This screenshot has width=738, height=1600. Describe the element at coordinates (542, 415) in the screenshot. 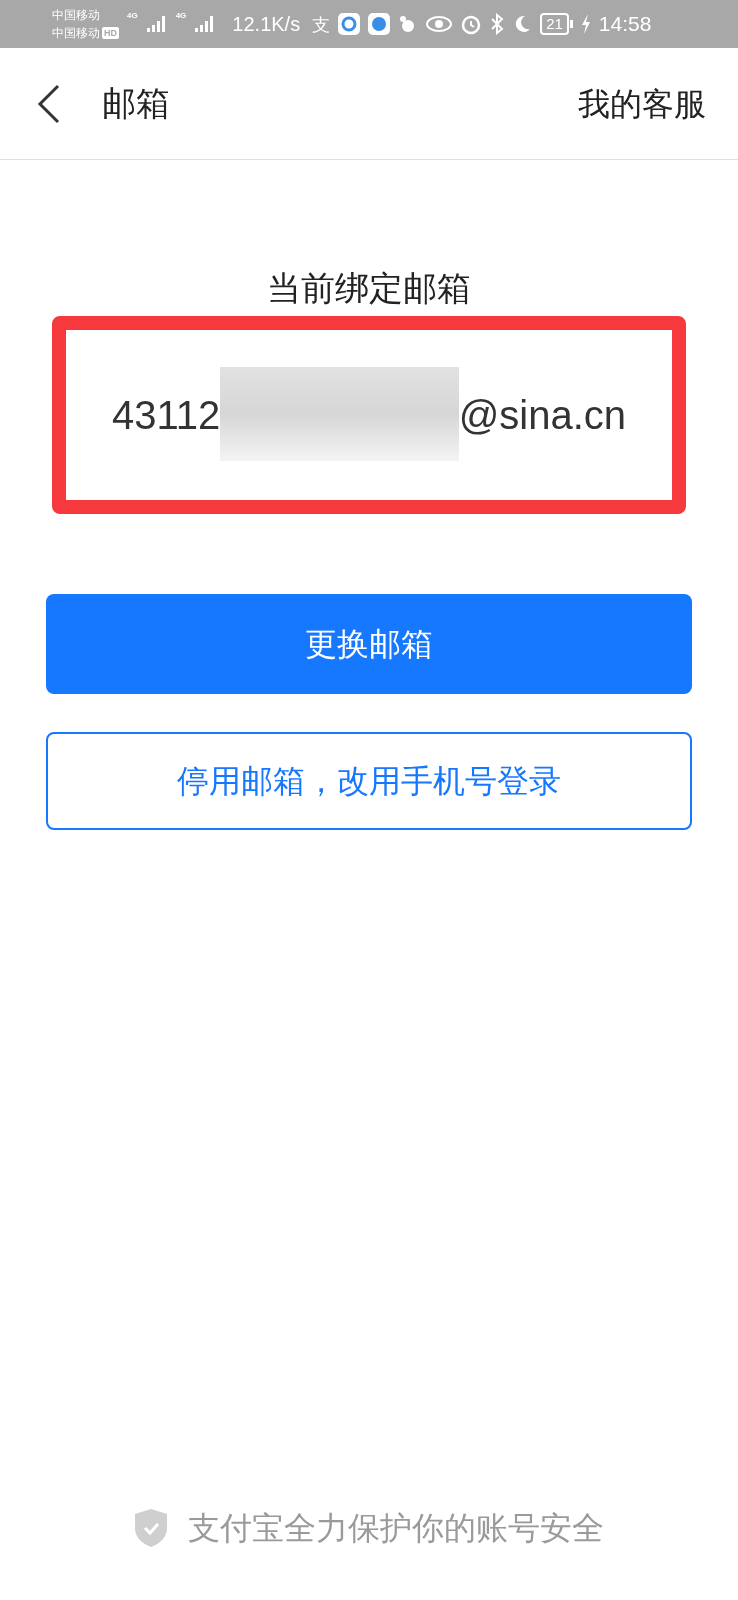

I see `email-text: @sina.cn` at that location.